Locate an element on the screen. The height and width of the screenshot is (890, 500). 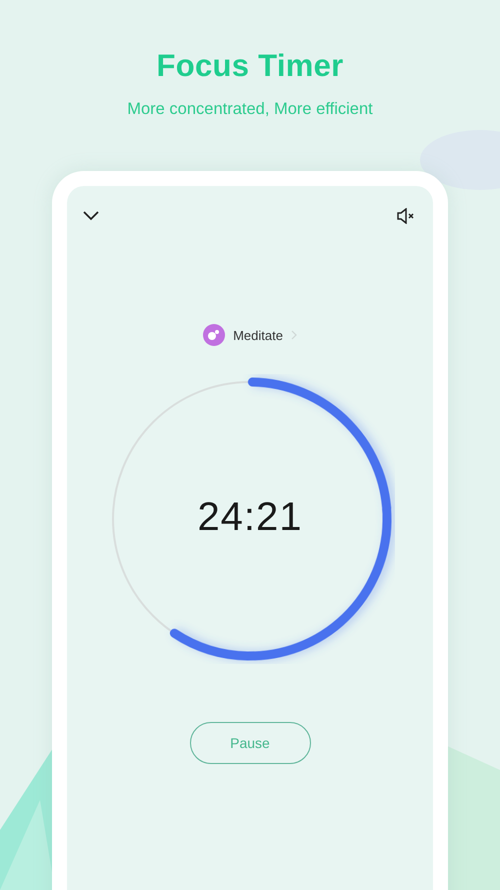
promo-title: Focus Timer is located at coordinates (250, 66).